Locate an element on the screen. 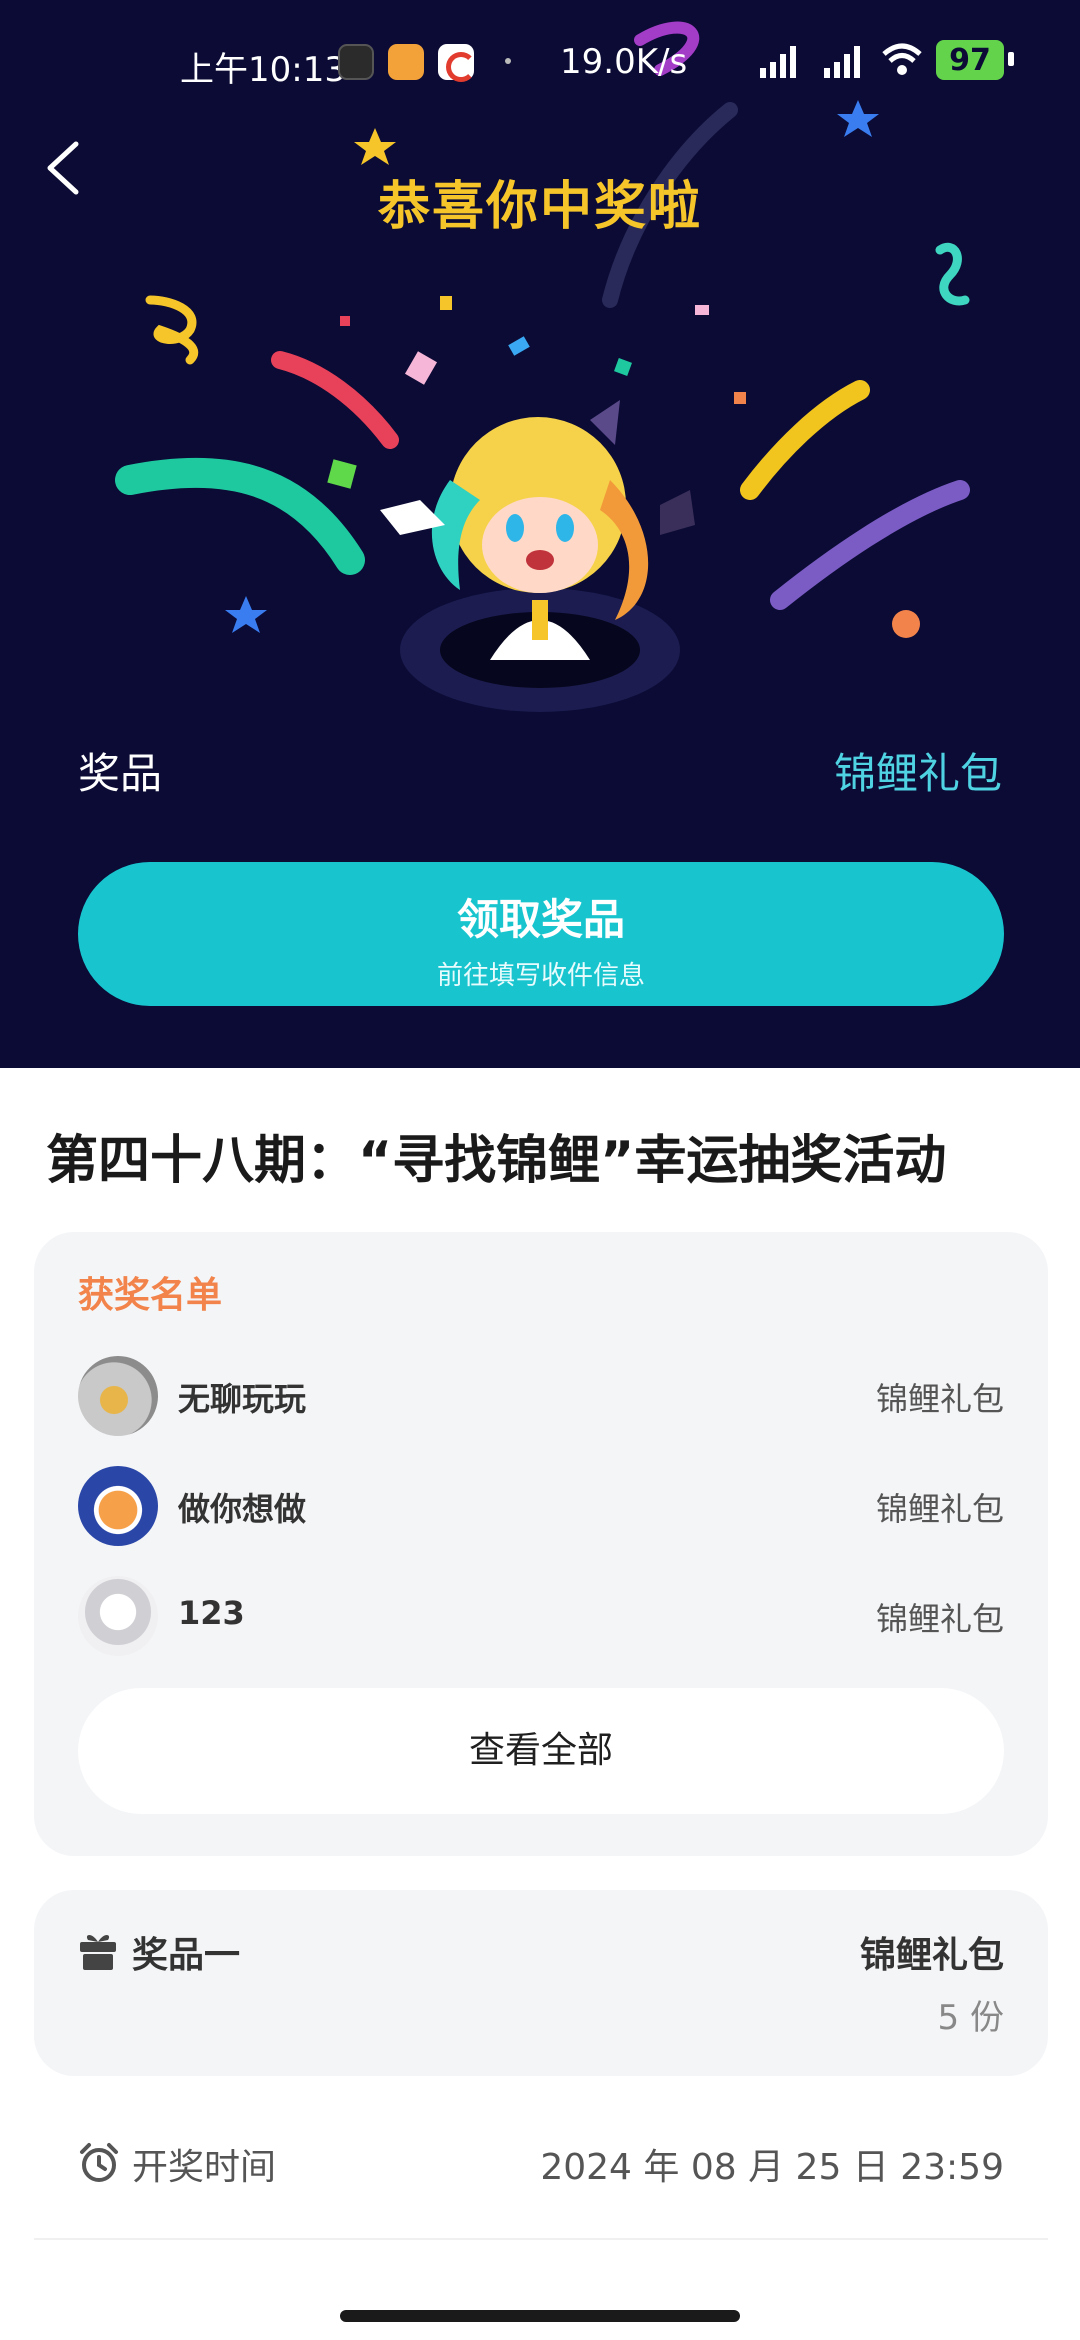 The height and width of the screenshot is (2340, 1080). mascot-illustration is located at coordinates (537, 556).